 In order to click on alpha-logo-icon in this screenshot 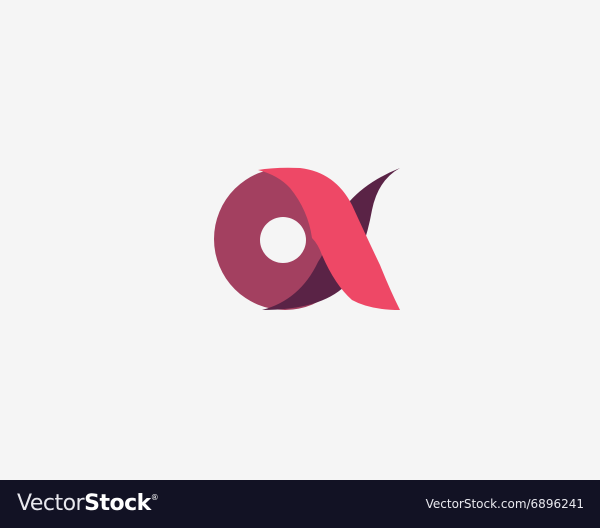, I will do `click(307, 238)`.